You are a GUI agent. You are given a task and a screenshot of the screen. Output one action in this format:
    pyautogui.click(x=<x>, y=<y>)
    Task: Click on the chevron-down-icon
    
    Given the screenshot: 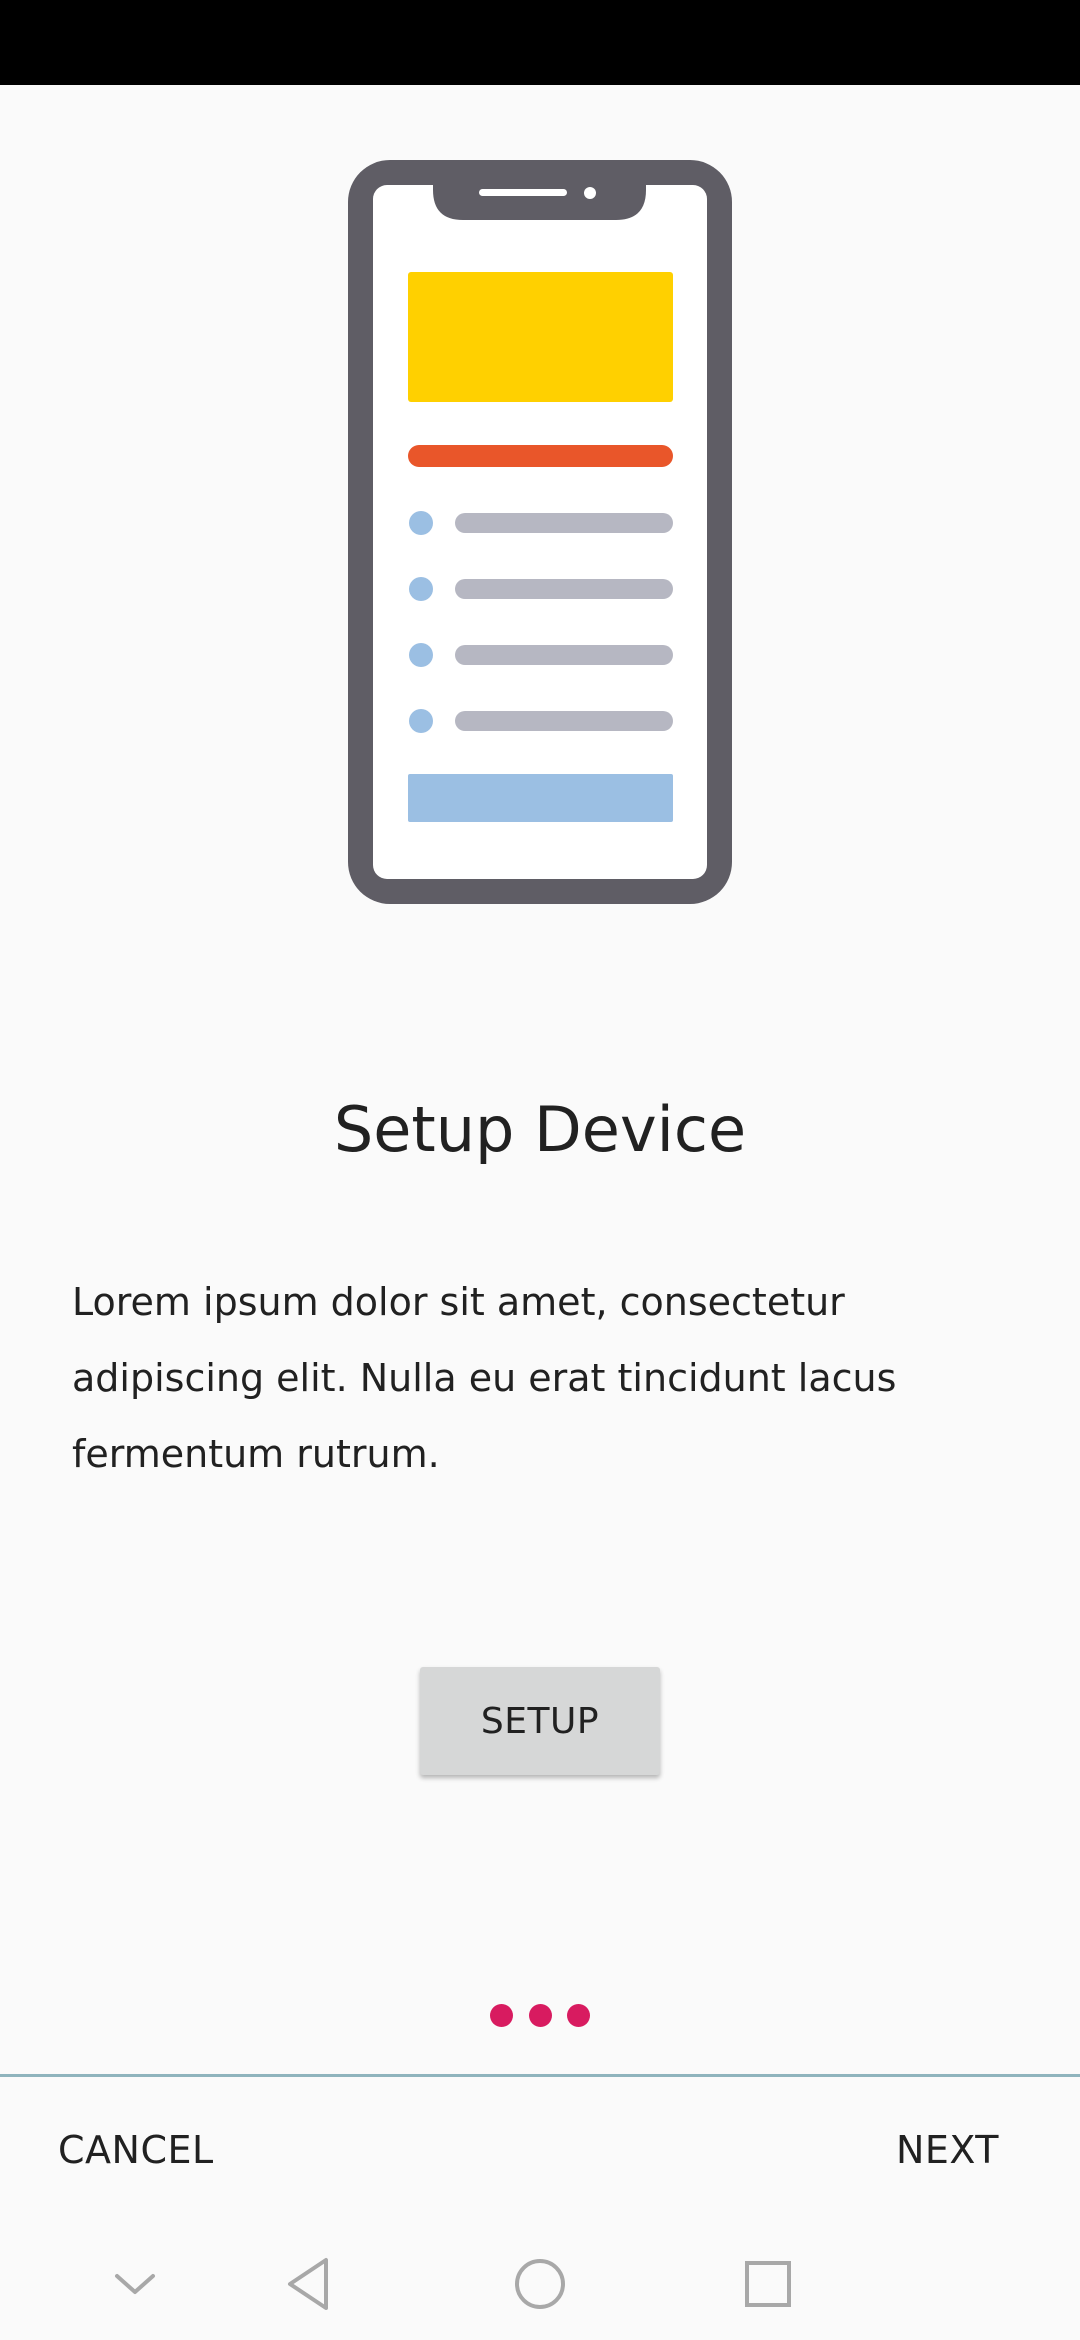 What is the action you would take?
    pyautogui.click(x=135, y=2284)
    